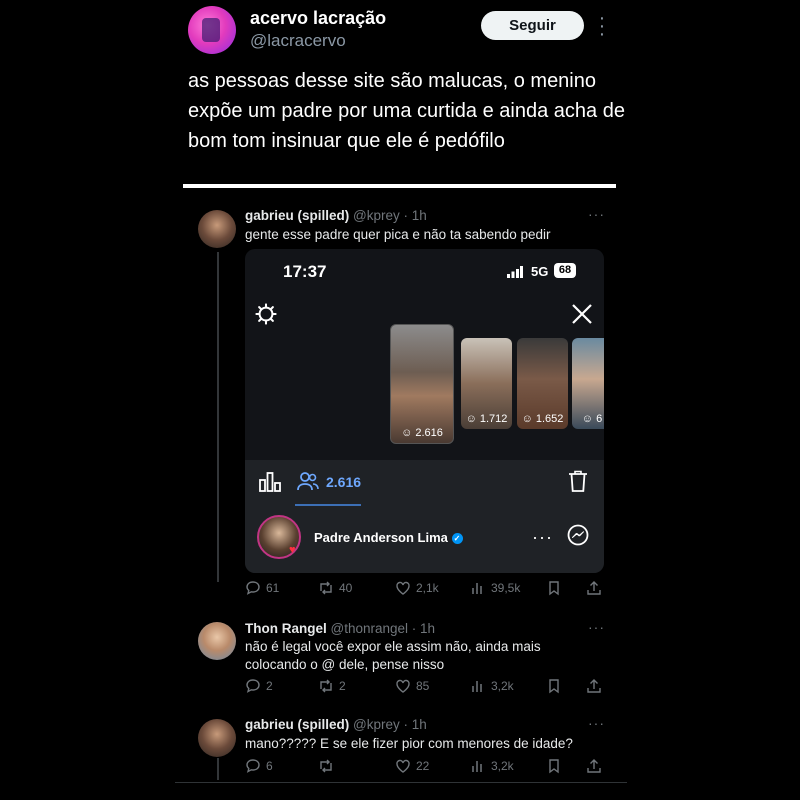 The height and width of the screenshot is (800, 800). I want to click on story-view-count: ☺ 2.616, so click(422, 433).